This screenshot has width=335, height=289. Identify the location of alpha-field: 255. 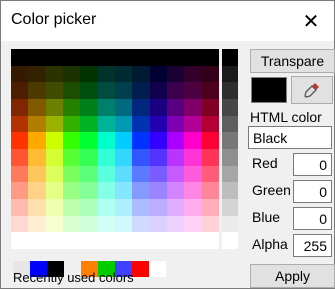
(312, 245).